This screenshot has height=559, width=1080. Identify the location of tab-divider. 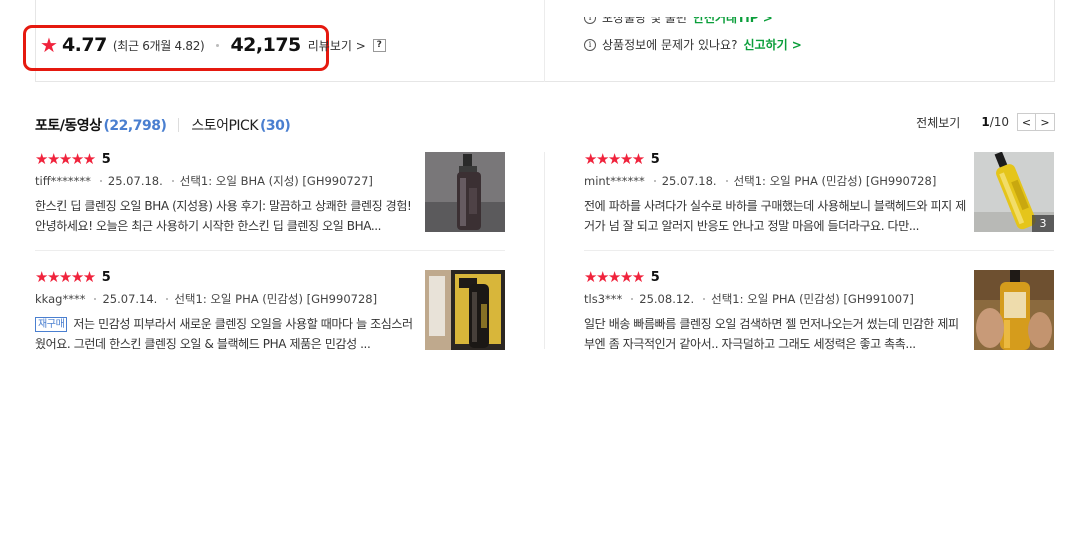
(179, 125).